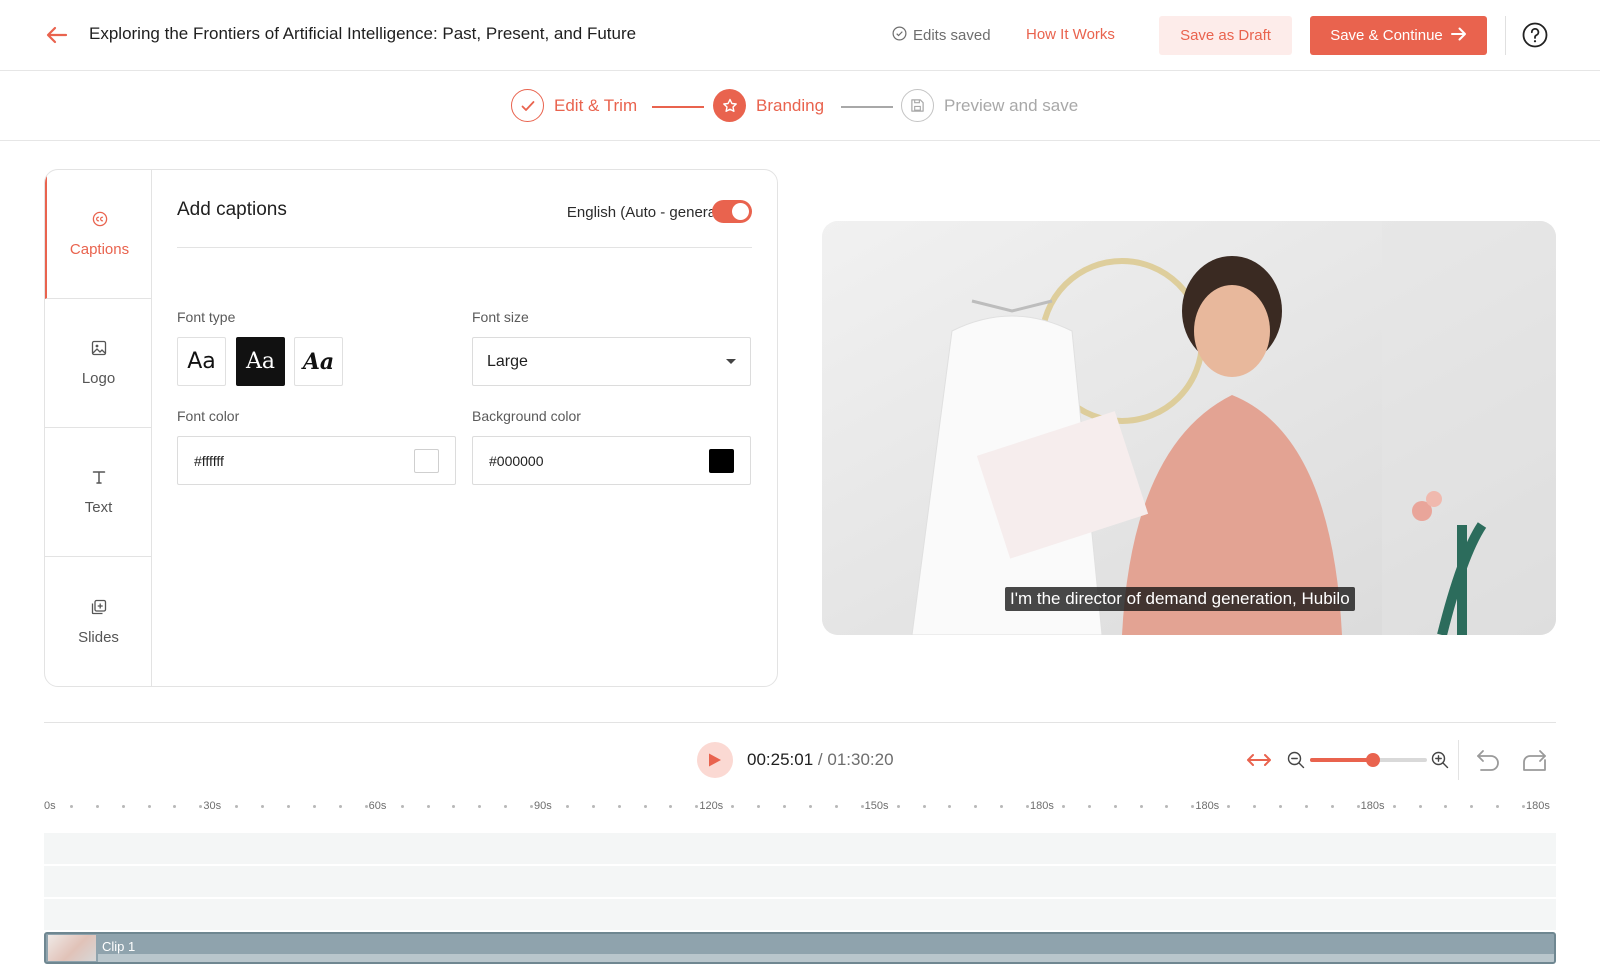 The width and height of the screenshot is (1600, 970). What do you see at coordinates (98, 234) in the screenshot?
I see `sidenav-item-captions: Captions` at bounding box center [98, 234].